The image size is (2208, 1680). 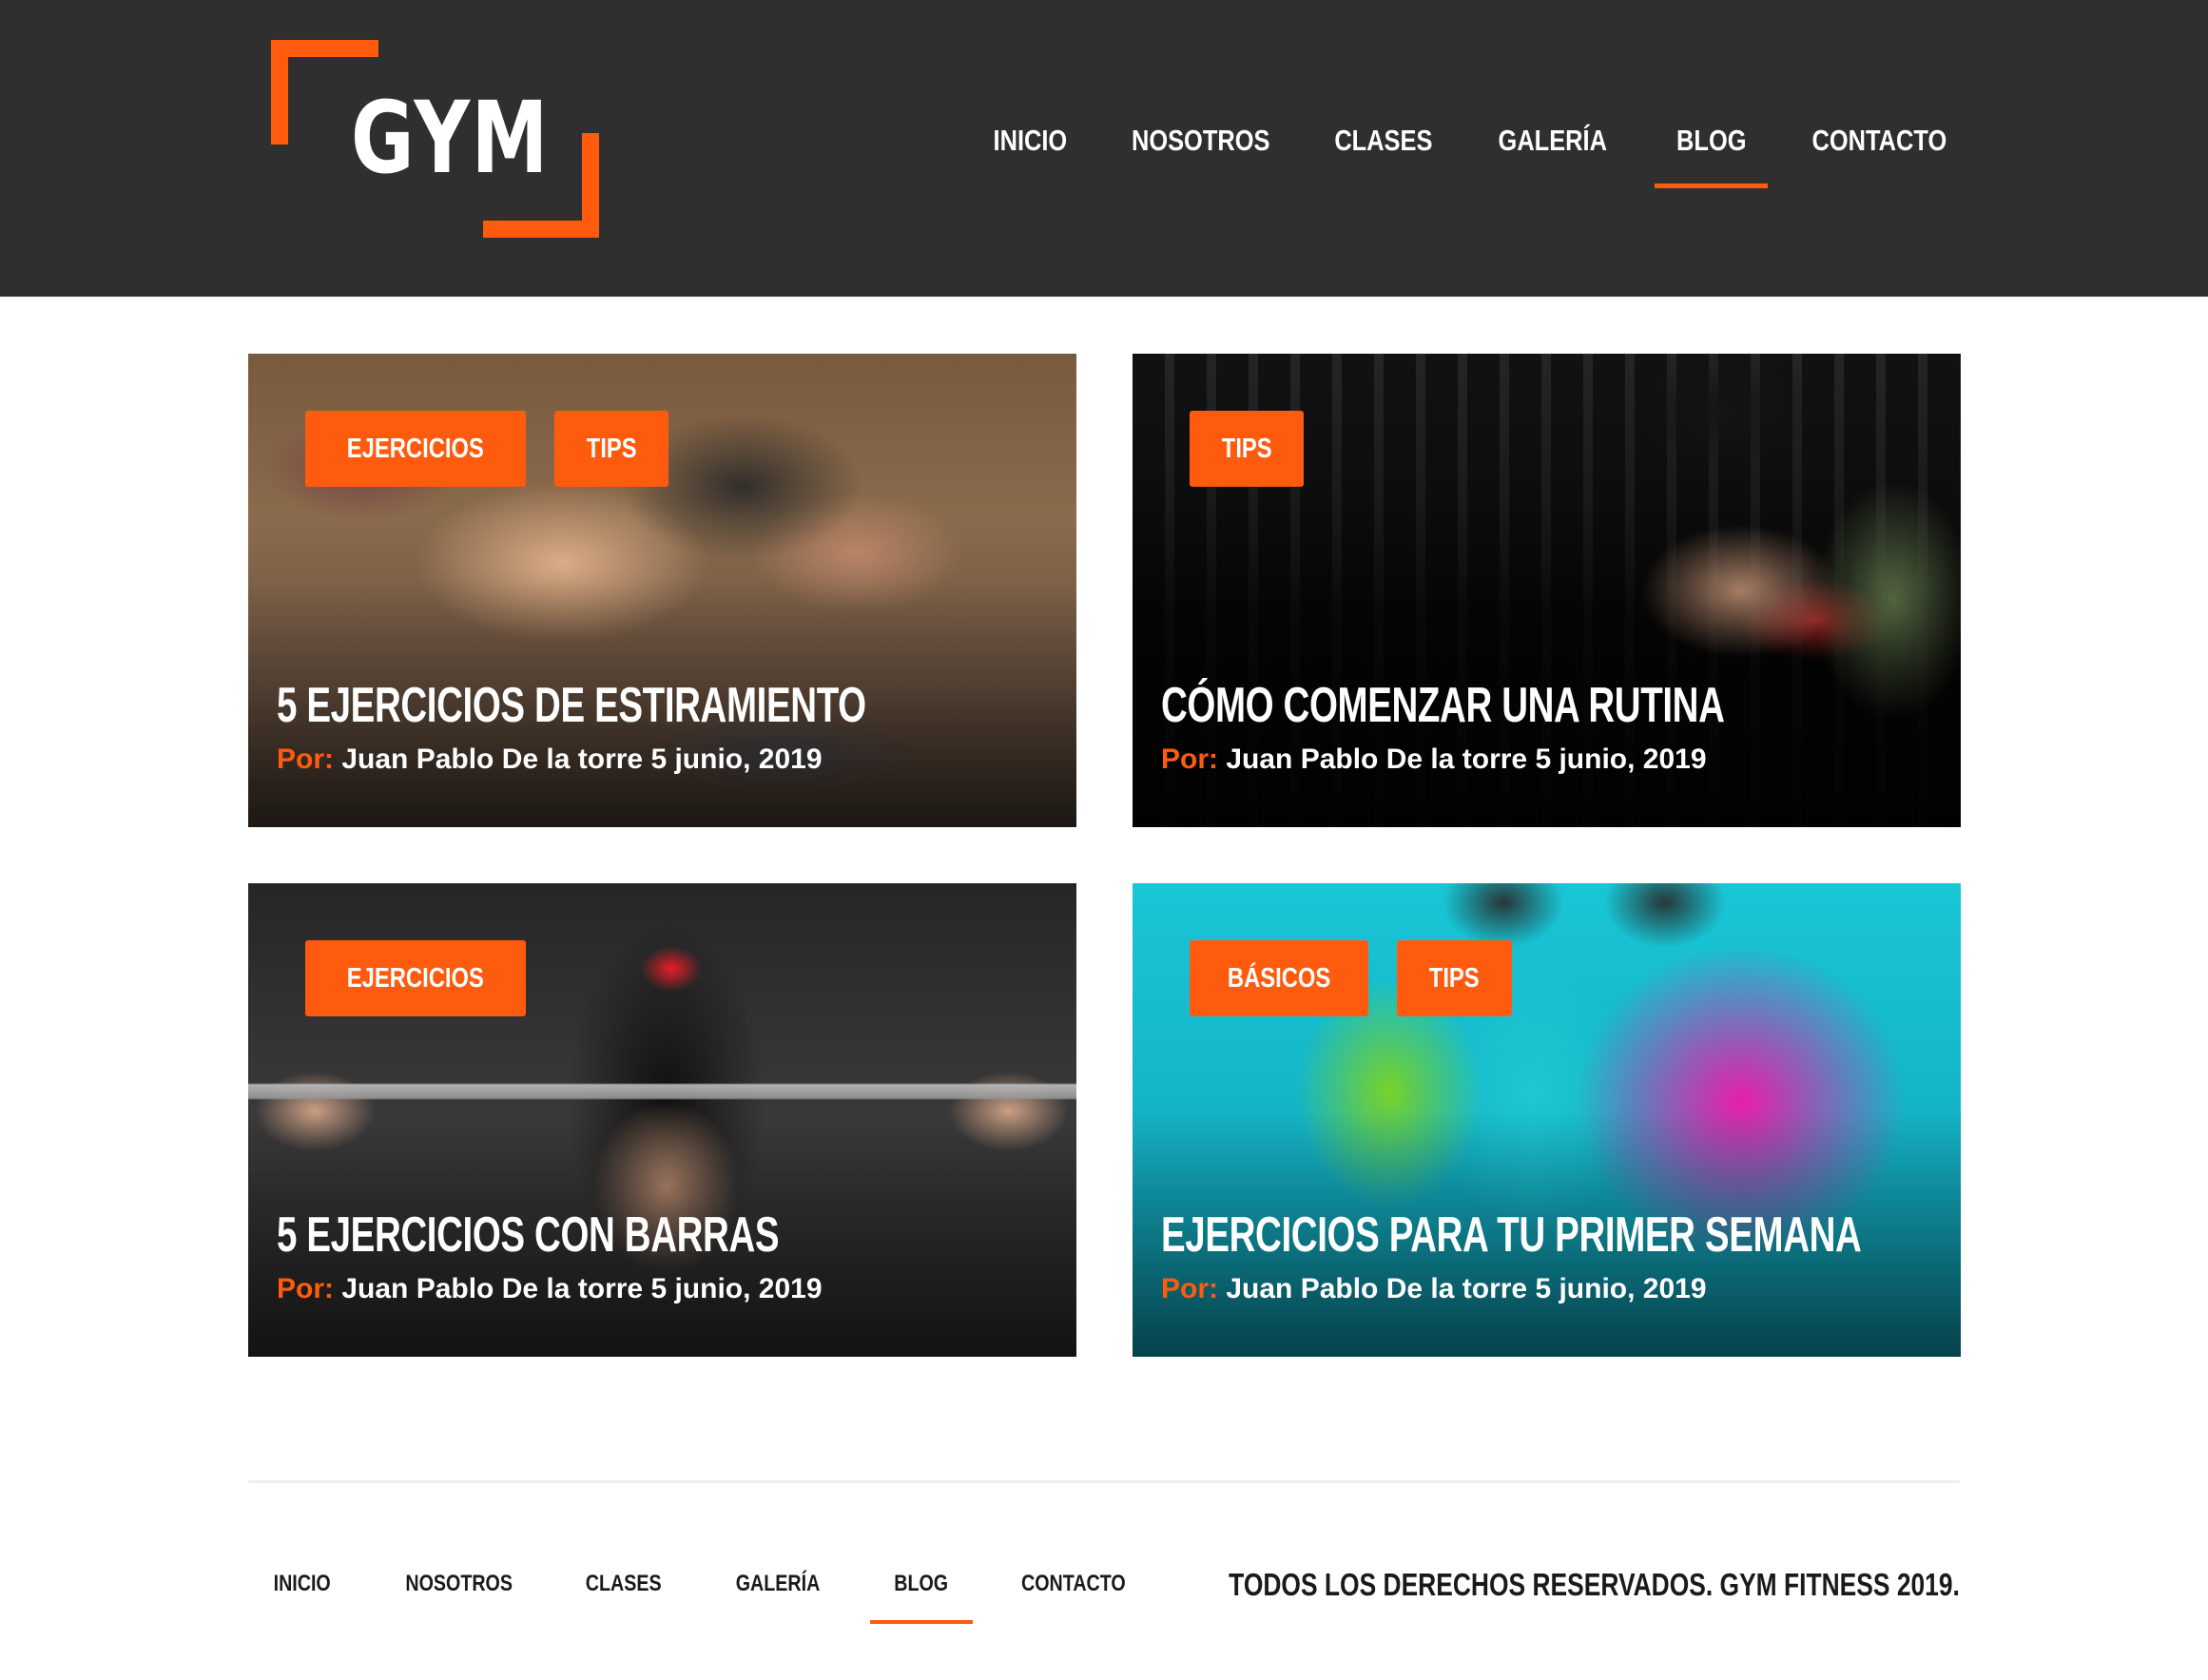 What do you see at coordinates (921, 1597) in the screenshot?
I see `footer-nav-blog: BLOG` at bounding box center [921, 1597].